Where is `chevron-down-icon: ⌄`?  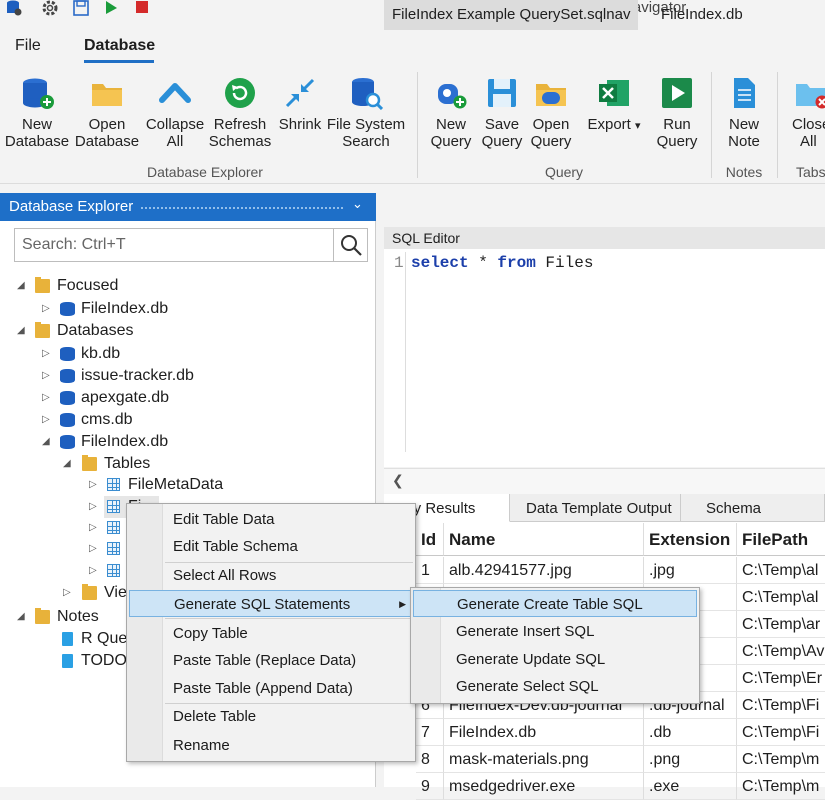
chevron-down-icon: ⌄ is located at coordinates (357, 204).